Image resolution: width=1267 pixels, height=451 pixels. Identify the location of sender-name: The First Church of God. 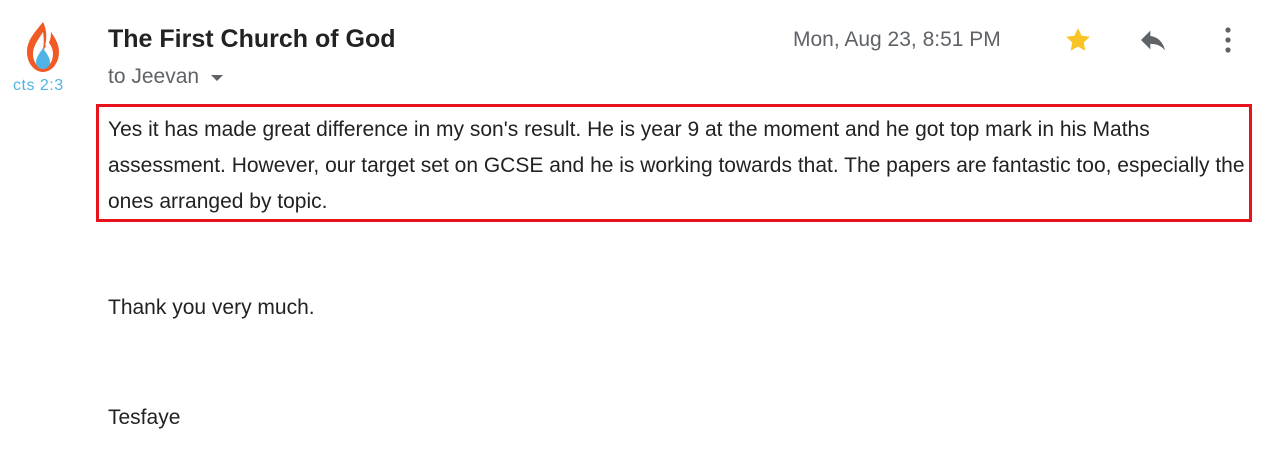
(252, 39).